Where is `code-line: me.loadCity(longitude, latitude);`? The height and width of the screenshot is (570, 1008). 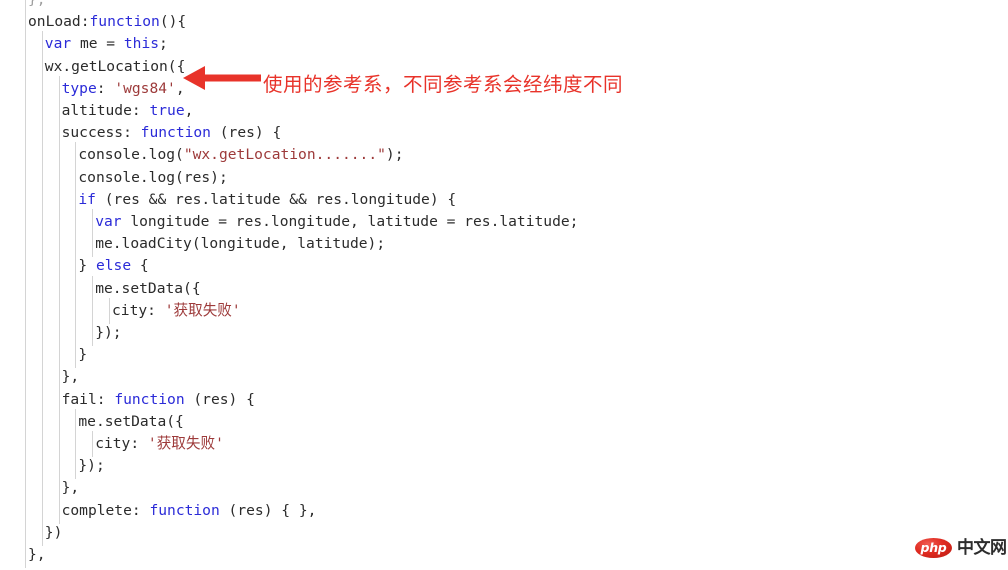 code-line: me.loadCity(longitude, latitude); is located at coordinates (240, 244).